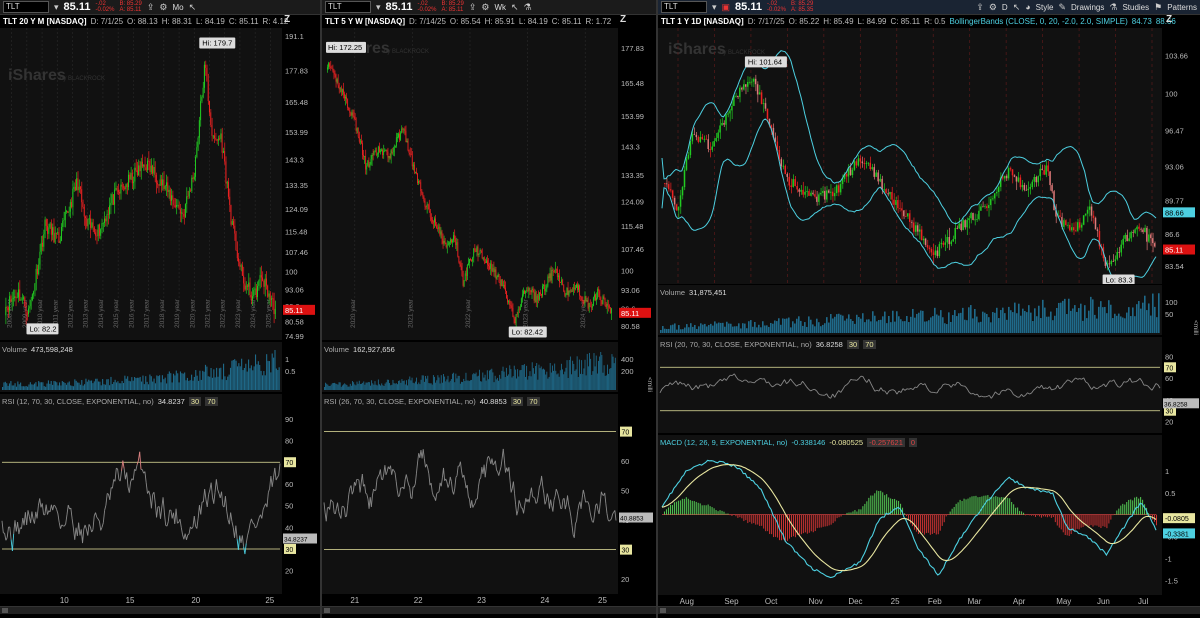 This screenshot has width=1200, height=618. Describe the element at coordinates (1062, 7) in the screenshot. I see `pencil-icon: ✎` at that location.